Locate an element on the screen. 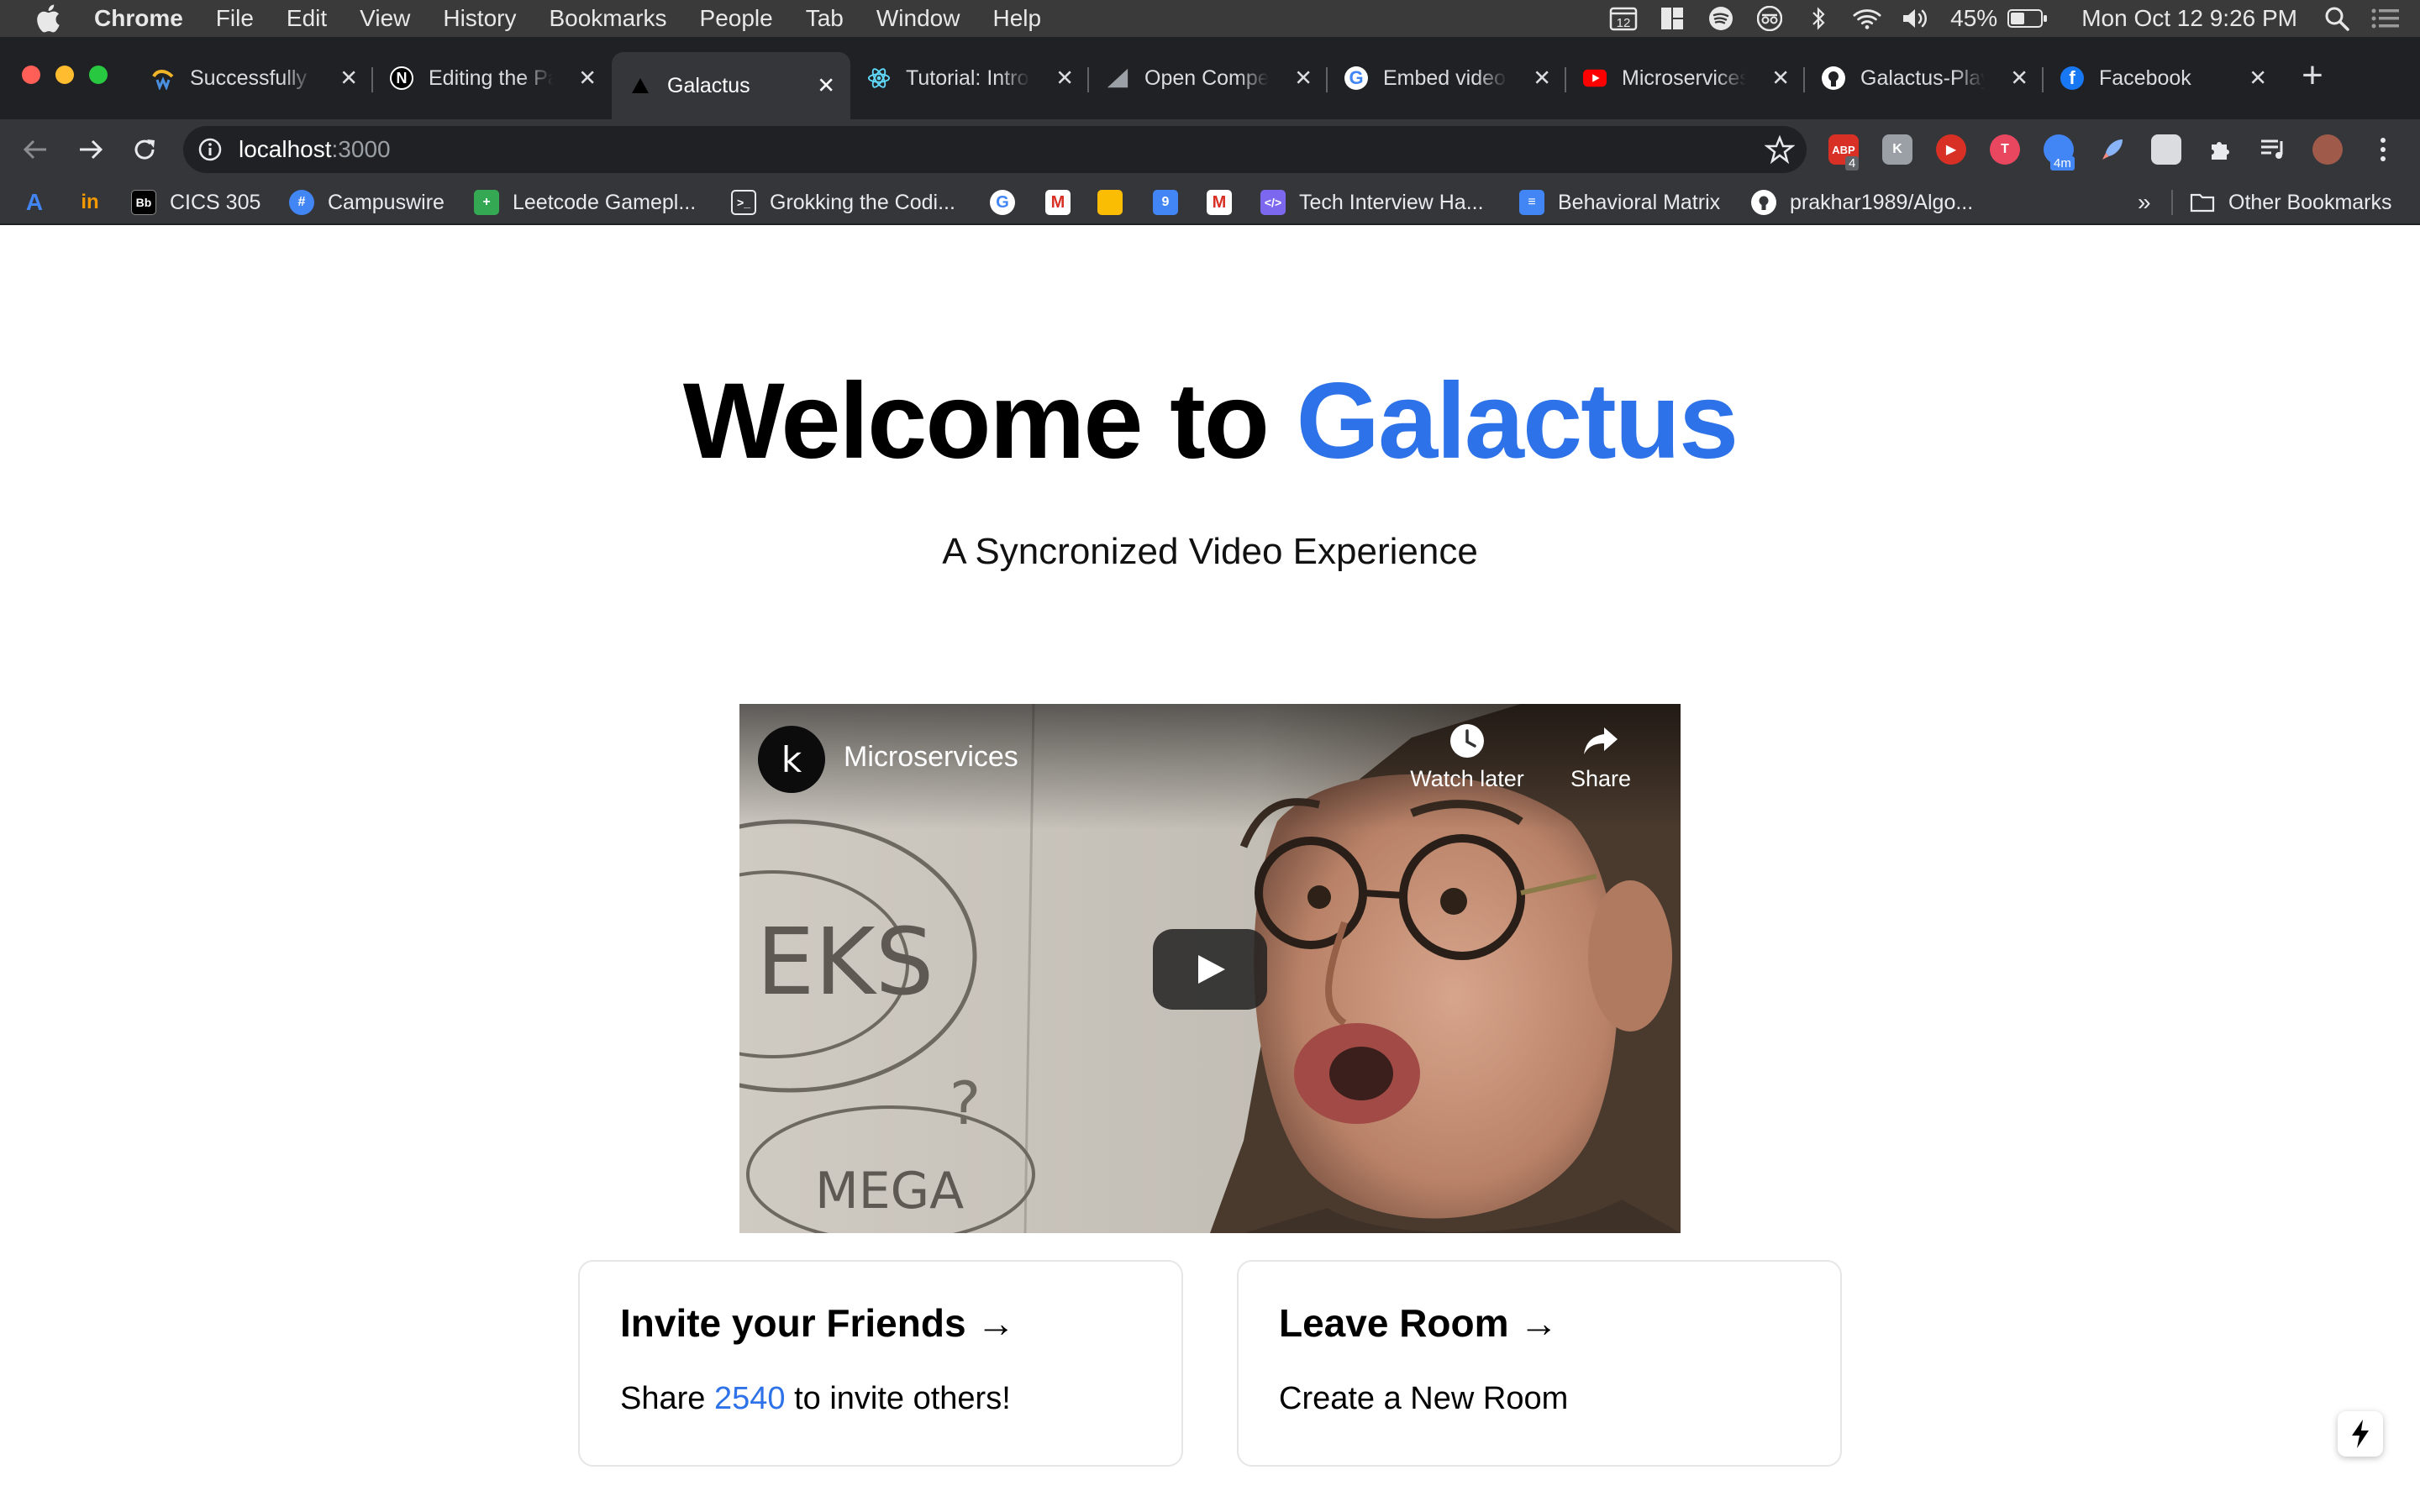 This screenshot has height=1512, width=2420. bookmark-star-icon is located at coordinates (1780, 149).